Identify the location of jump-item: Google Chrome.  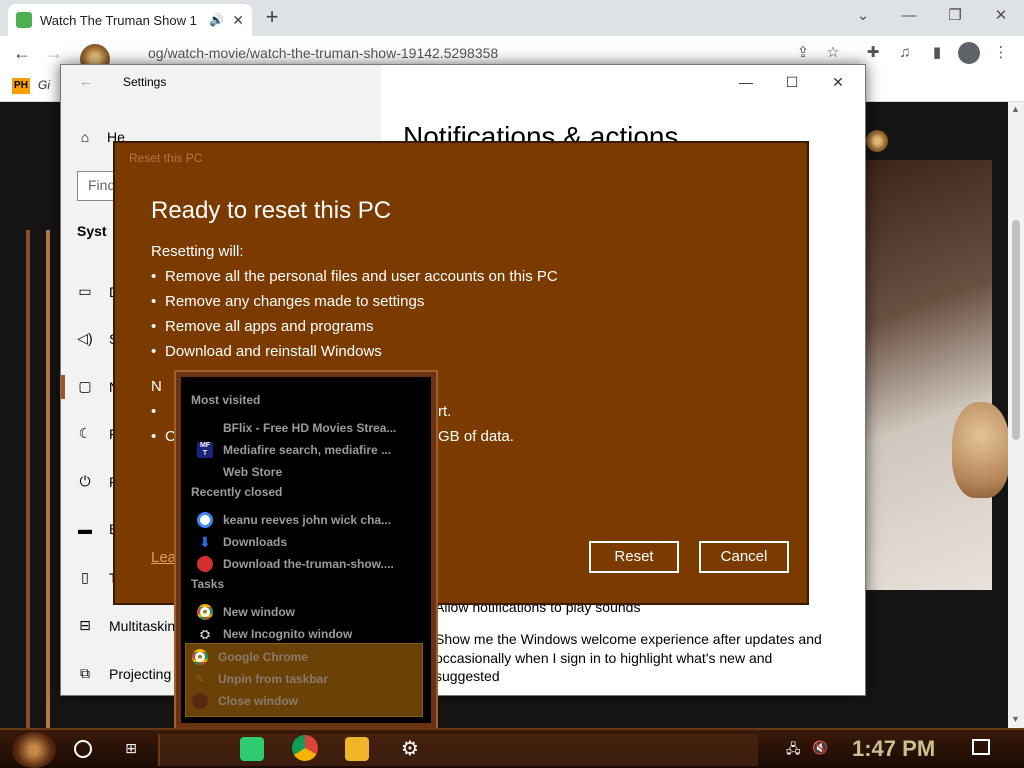
(308, 657).